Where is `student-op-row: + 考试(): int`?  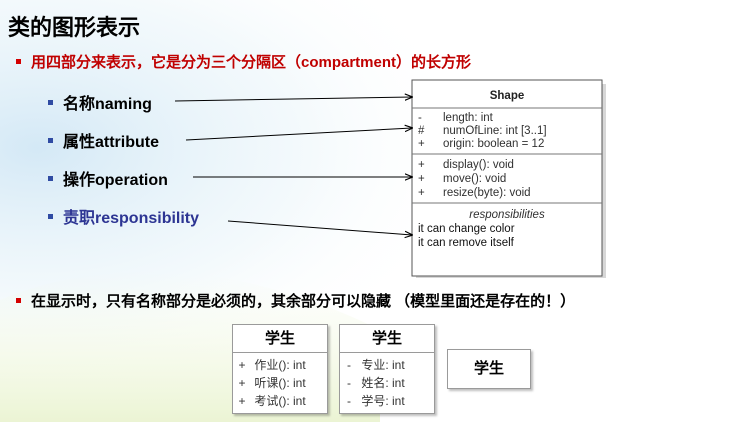
student-op-row: + 考试(): int is located at coordinates (272, 401).